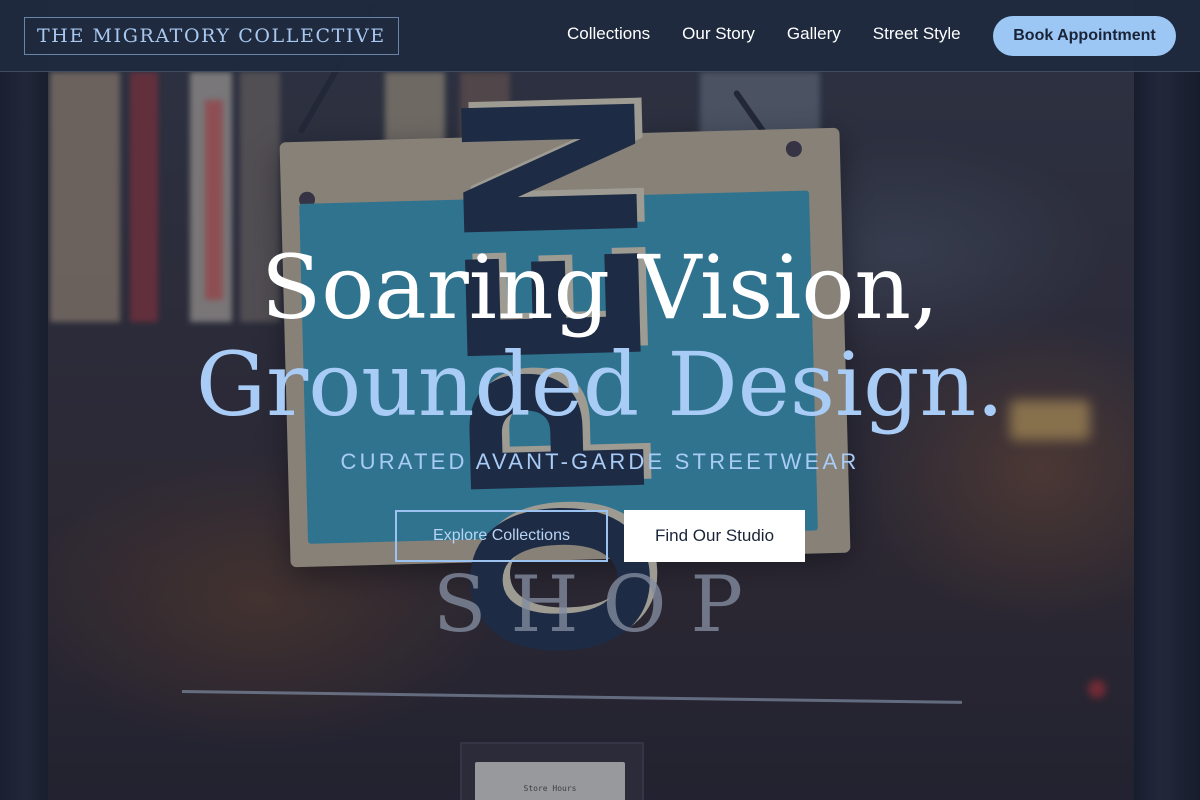 The height and width of the screenshot is (800, 1200). I want to click on hero-title-line-2: Grounded Design., so click(600, 384).